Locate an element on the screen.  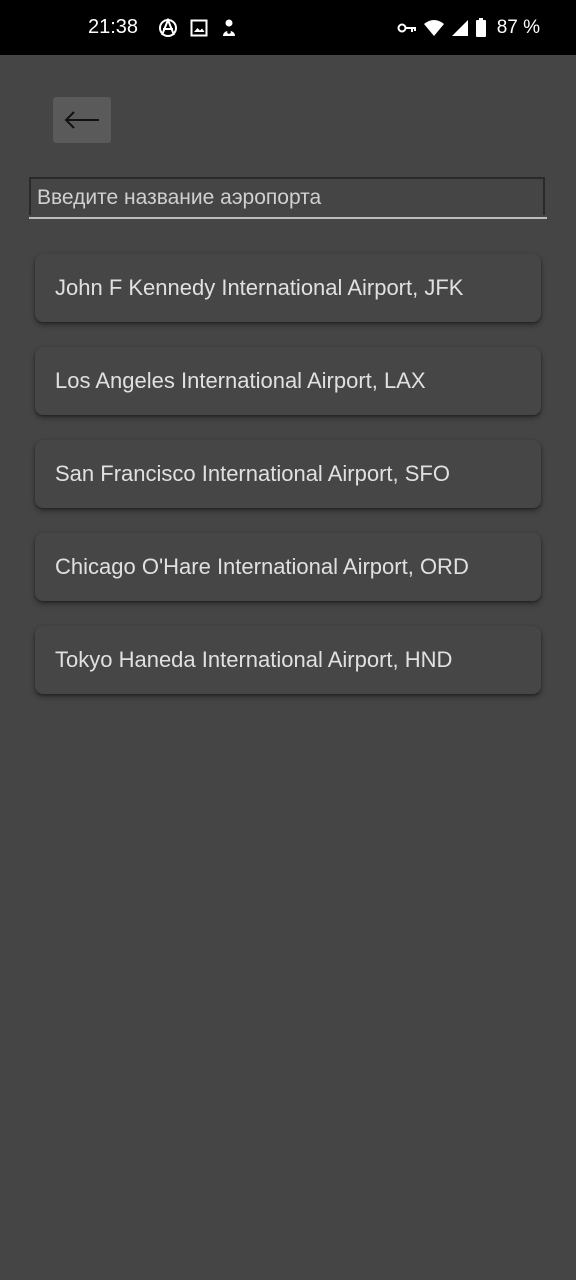
status-bar: 21:38 87 % is located at coordinates (288, 27).